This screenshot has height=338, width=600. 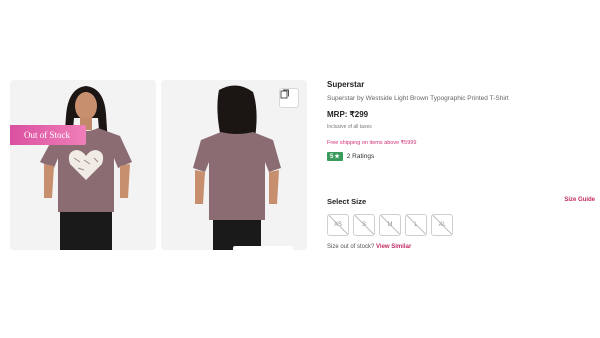 I want to click on size-option-xs: XS, so click(x=338, y=225).